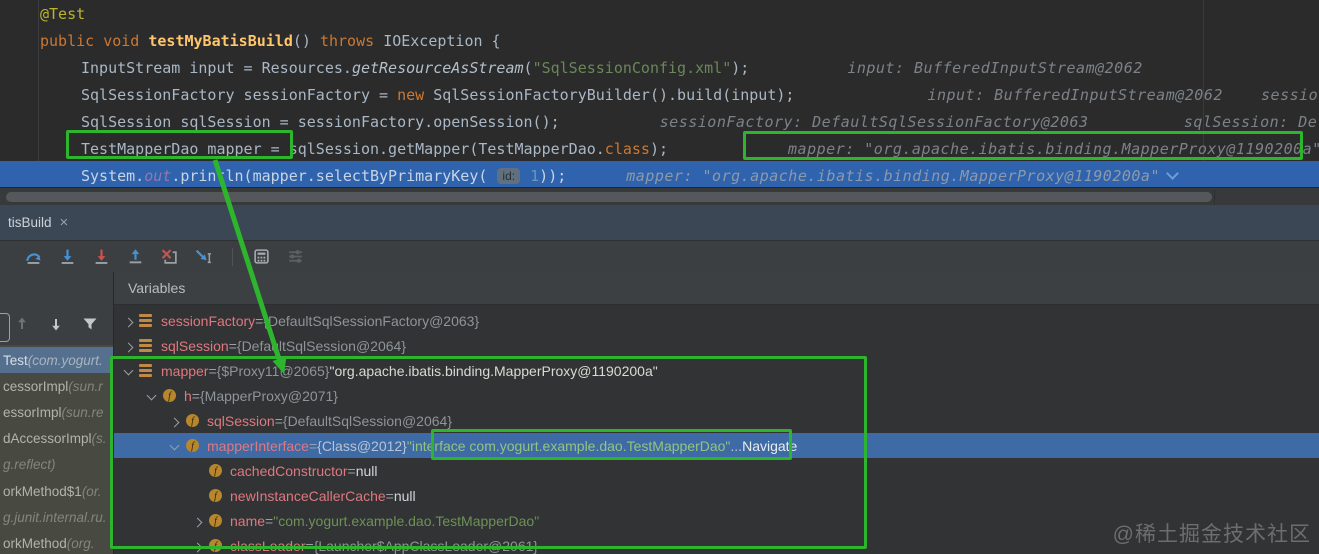 This screenshot has height=554, width=1319. What do you see at coordinates (64, 222) in the screenshot?
I see `tab-close-icon: ×` at bounding box center [64, 222].